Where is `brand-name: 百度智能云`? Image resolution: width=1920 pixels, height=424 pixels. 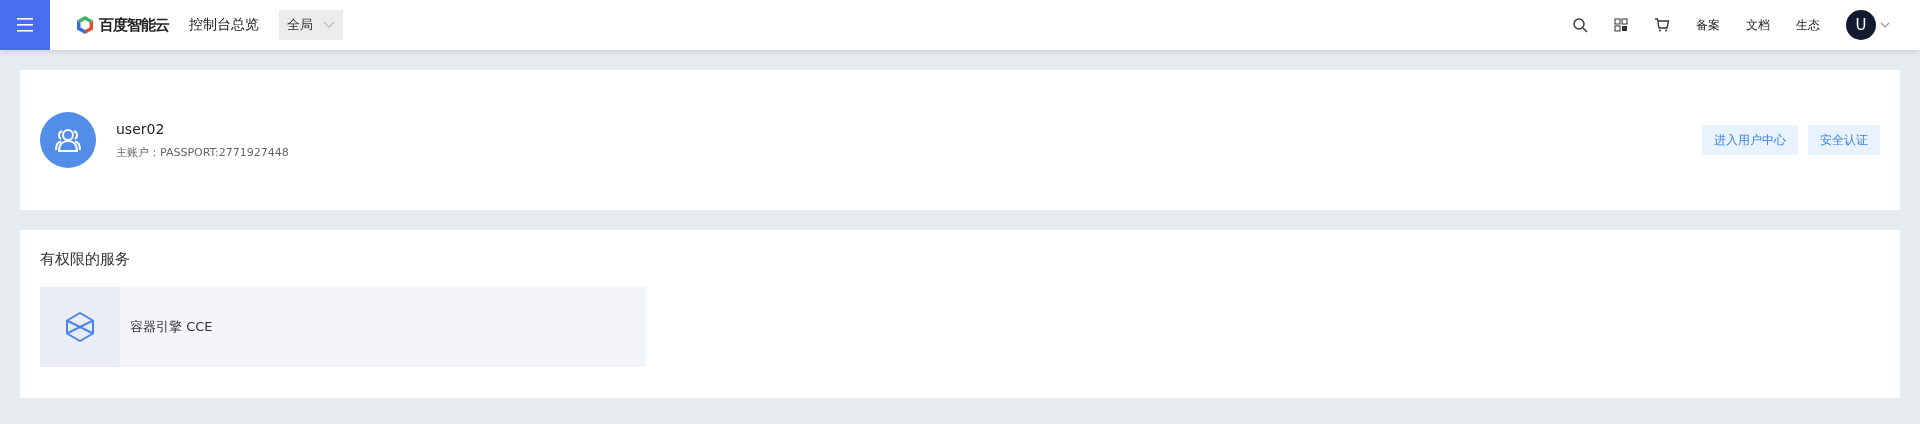
brand-name: 百度智能云 is located at coordinates (134, 25).